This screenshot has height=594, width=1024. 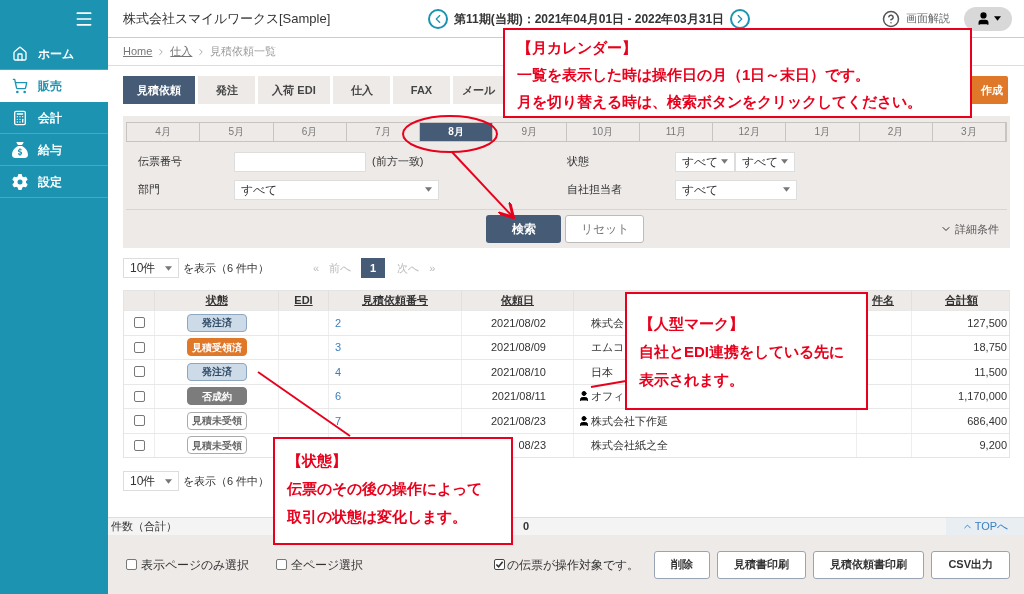 What do you see at coordinates (138, 51) in the screenshot?
I see `breadcrumb-link: Home` at bounding box center [138, 51].